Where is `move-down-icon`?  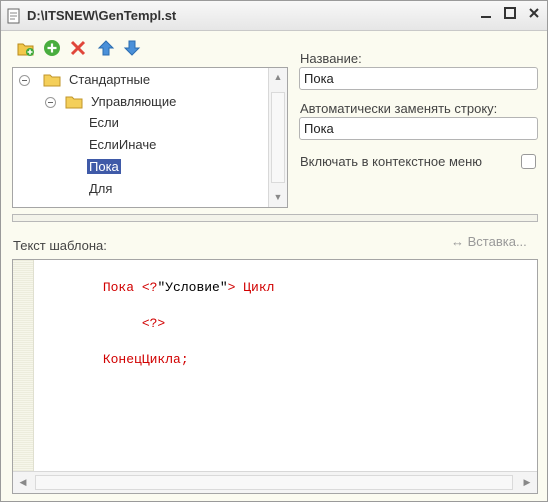
move-down-icon is located at coordinates (132, 48).